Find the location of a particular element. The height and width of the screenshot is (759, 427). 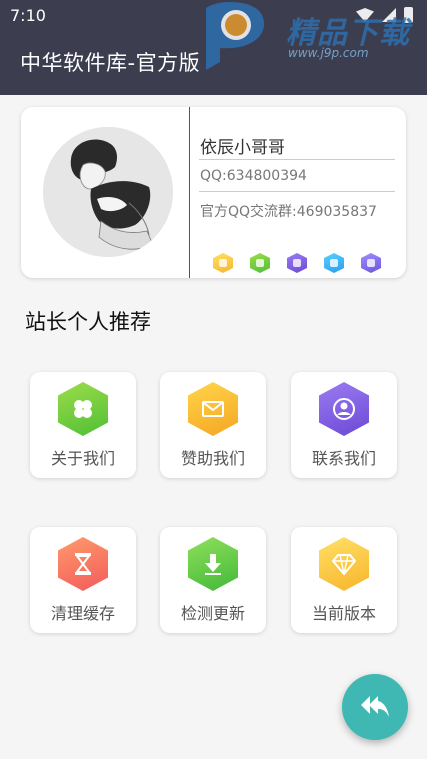

download-icon is located at coordinates (213, 564).